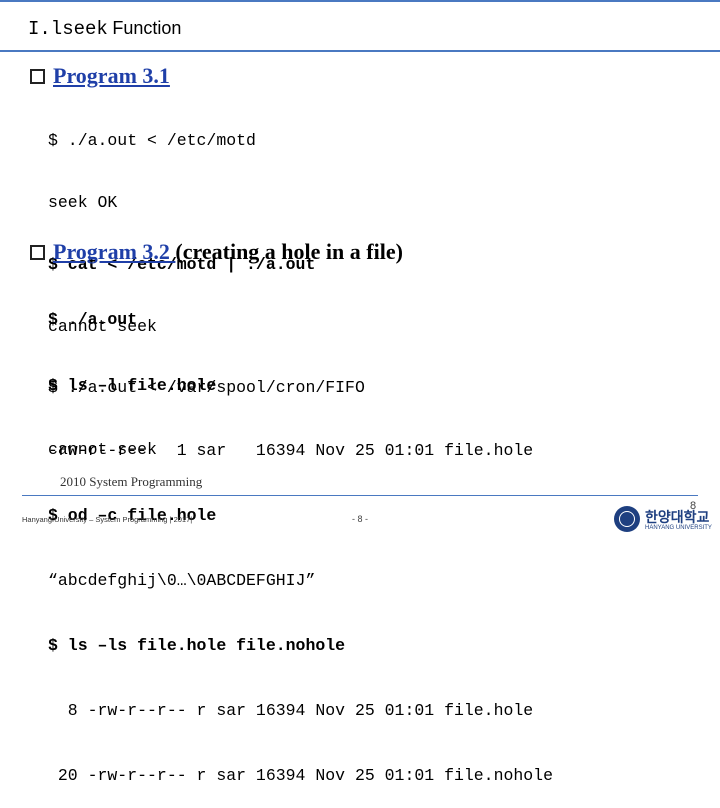 This screenshot has width=720, height=808. Describe the element at coordinates (360, 26) in the screenshot. I see `slide-header: I.lseek Function` at that location.